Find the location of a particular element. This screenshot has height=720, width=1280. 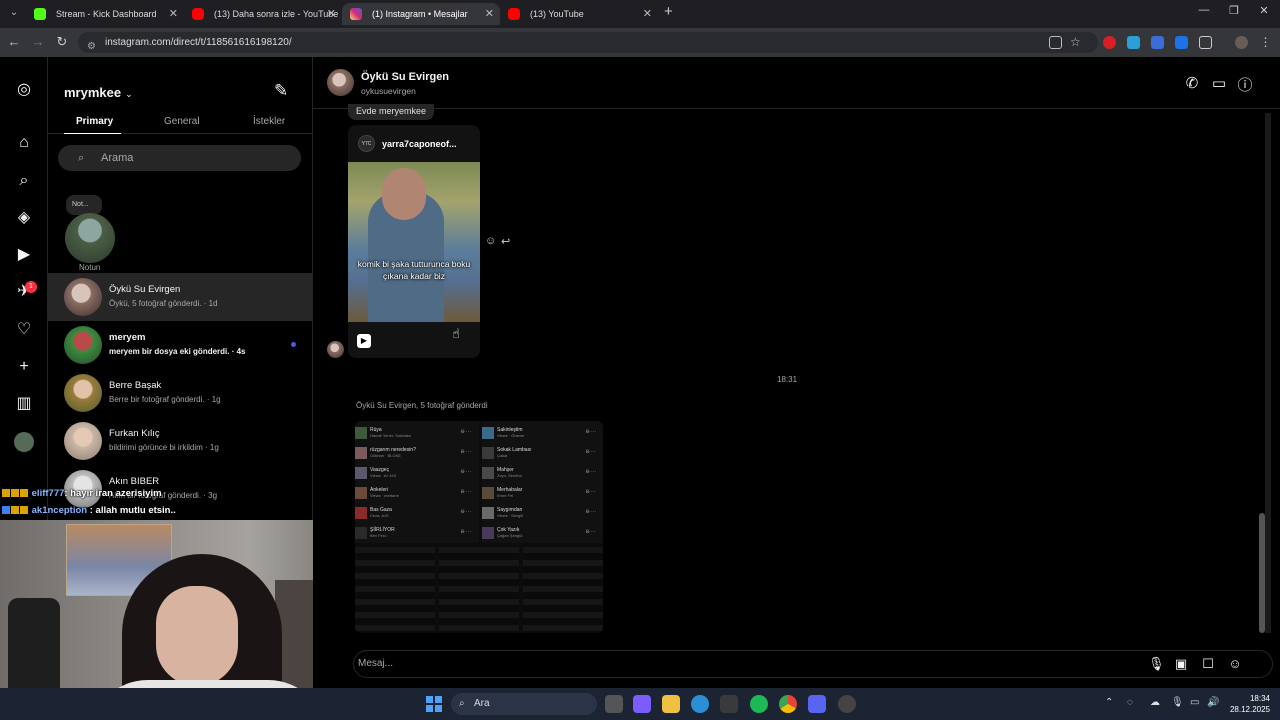

chevron-down-icon: ⌄ is located at coordinates (129, 94).